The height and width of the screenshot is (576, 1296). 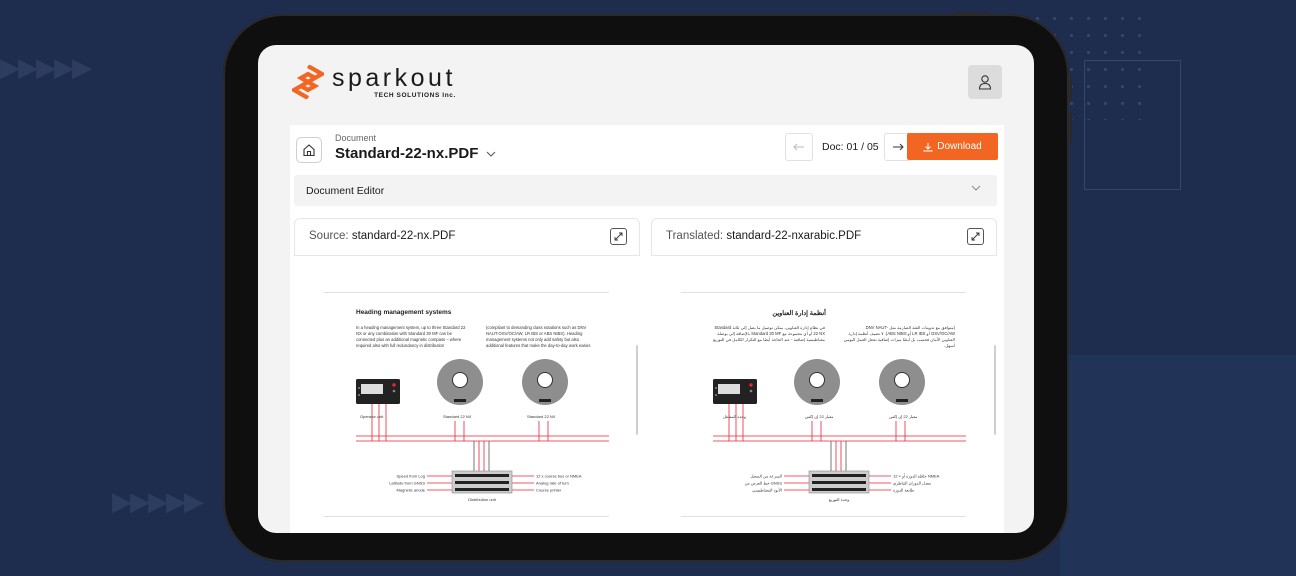 I want to click on document-selector: Standard-22-nx.PDF, so click(x=415, y=153).